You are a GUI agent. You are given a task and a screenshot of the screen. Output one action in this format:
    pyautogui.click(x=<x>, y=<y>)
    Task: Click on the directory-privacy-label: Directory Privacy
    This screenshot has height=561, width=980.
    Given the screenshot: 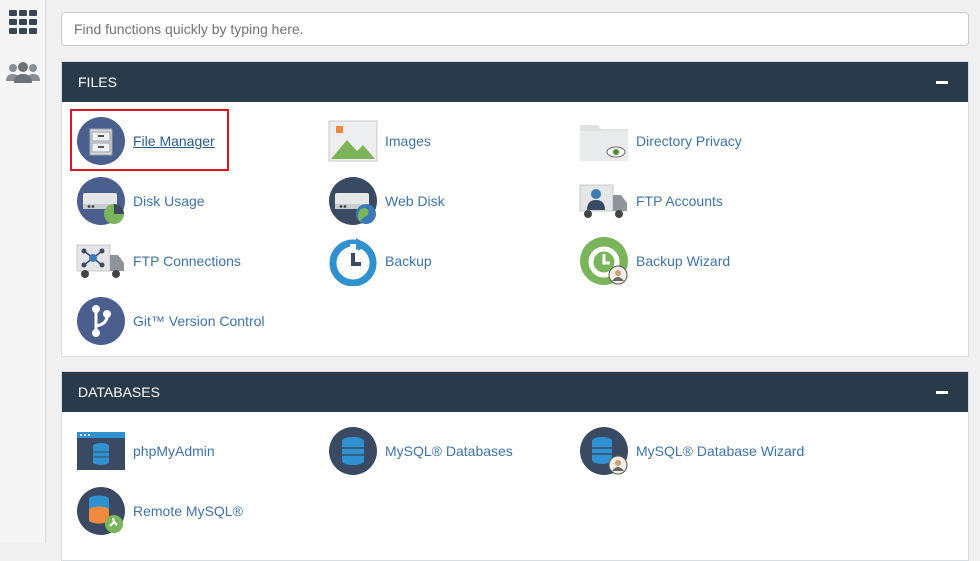 What is the action you would take?
    pyautogui.click(x=689, y=141)
    